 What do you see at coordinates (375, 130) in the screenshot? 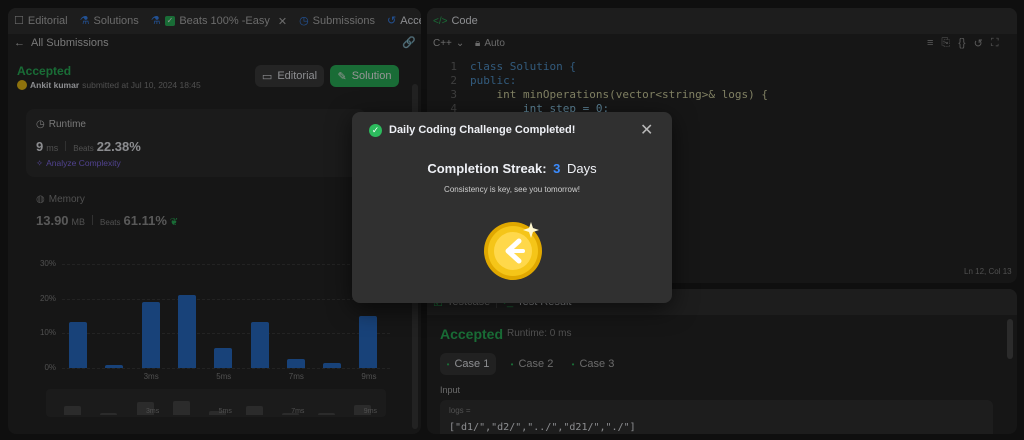
I see `check-circle-icon: ✓` at bounding box center [375, 130].